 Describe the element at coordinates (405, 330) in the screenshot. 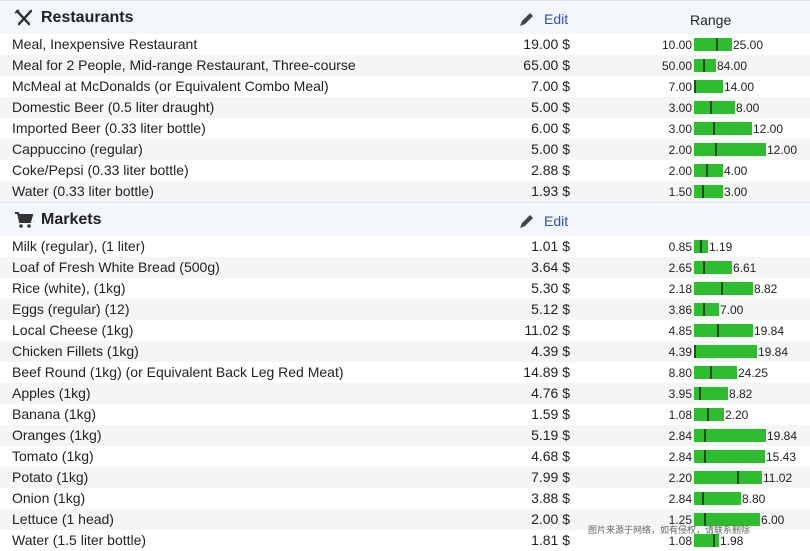

I see `table-row: Local Cheese (1kg) 11.02 $ 4.85 19.84` at that location.